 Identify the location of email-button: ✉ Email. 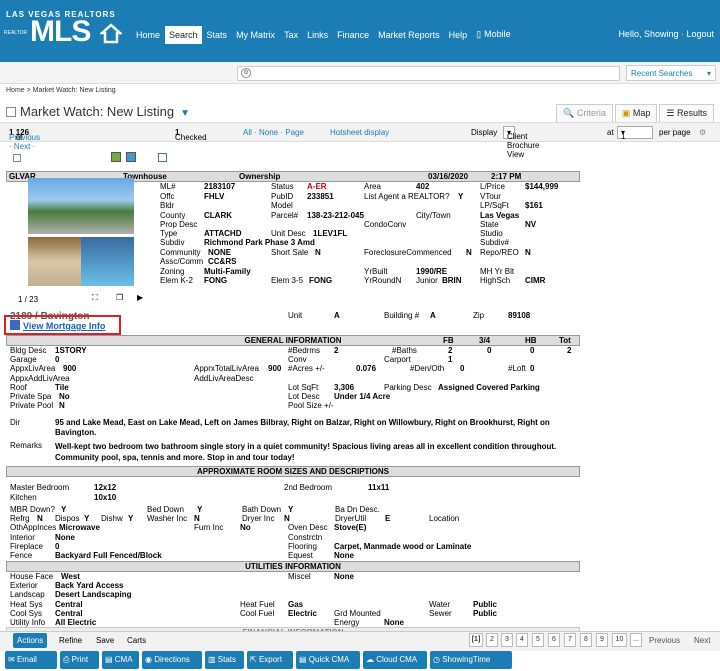
(31, 660).